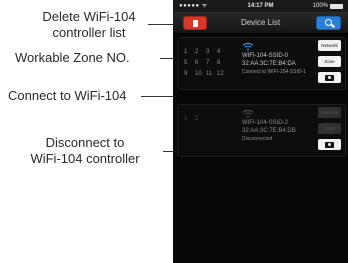 The width and height of the screenshot is (348, 263). I want to click on annotation-connect: Connect to WiFi-104, so click(67, 95).